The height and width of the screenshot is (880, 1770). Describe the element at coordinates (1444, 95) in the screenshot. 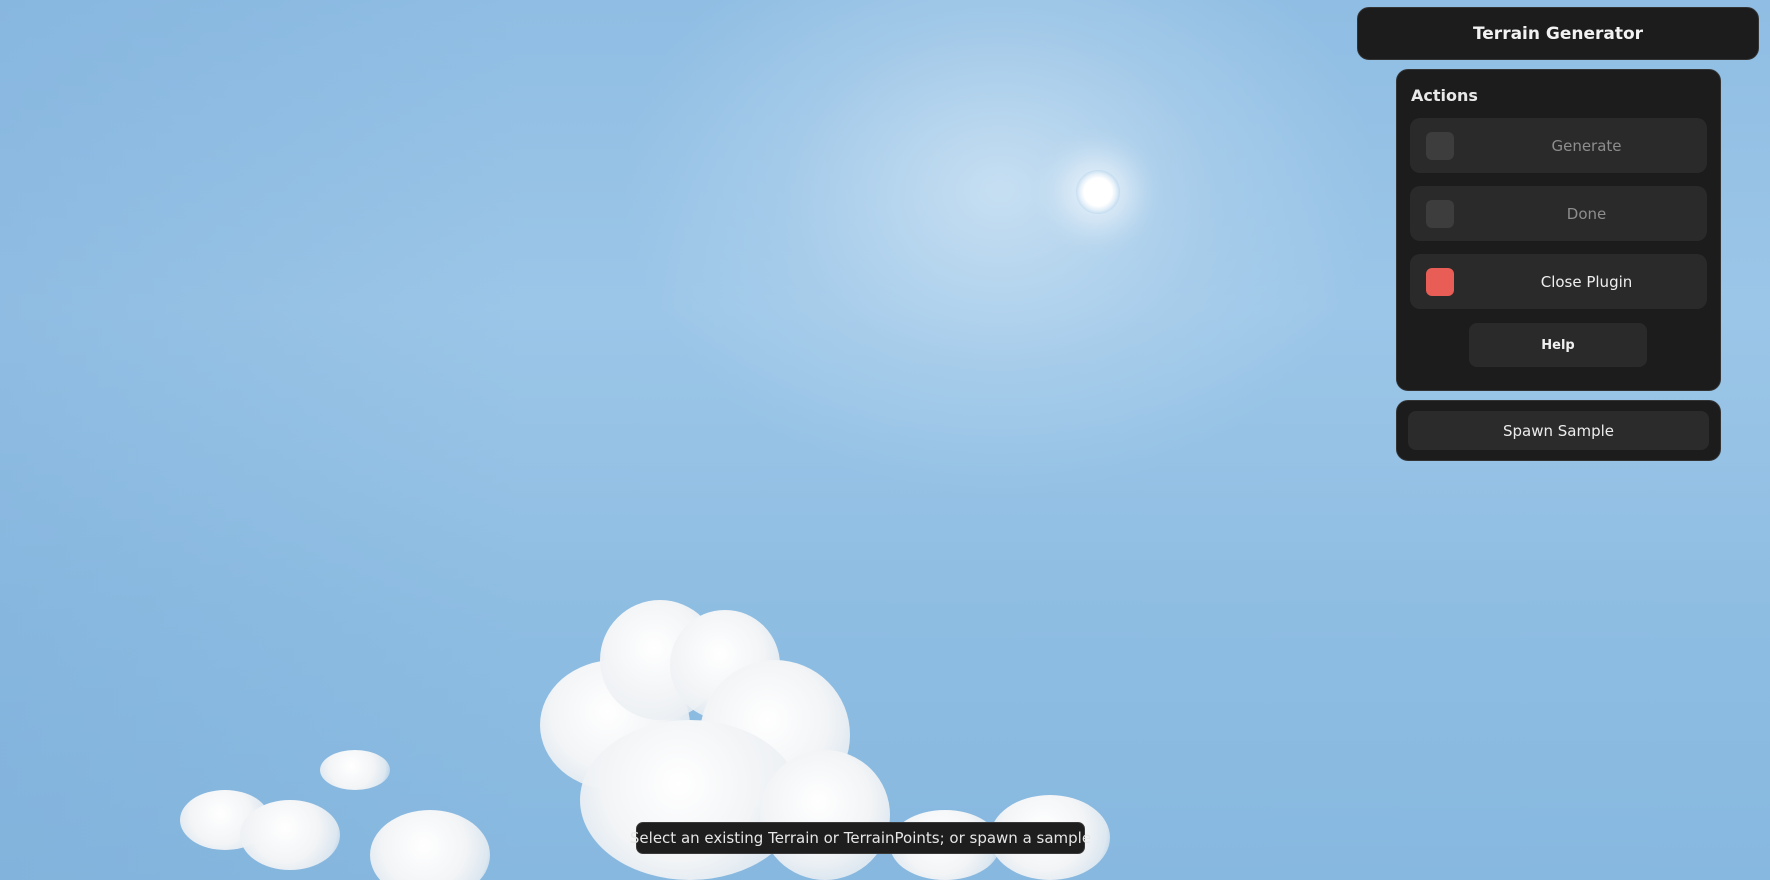

I see `actions-heading: Actions` at that location.